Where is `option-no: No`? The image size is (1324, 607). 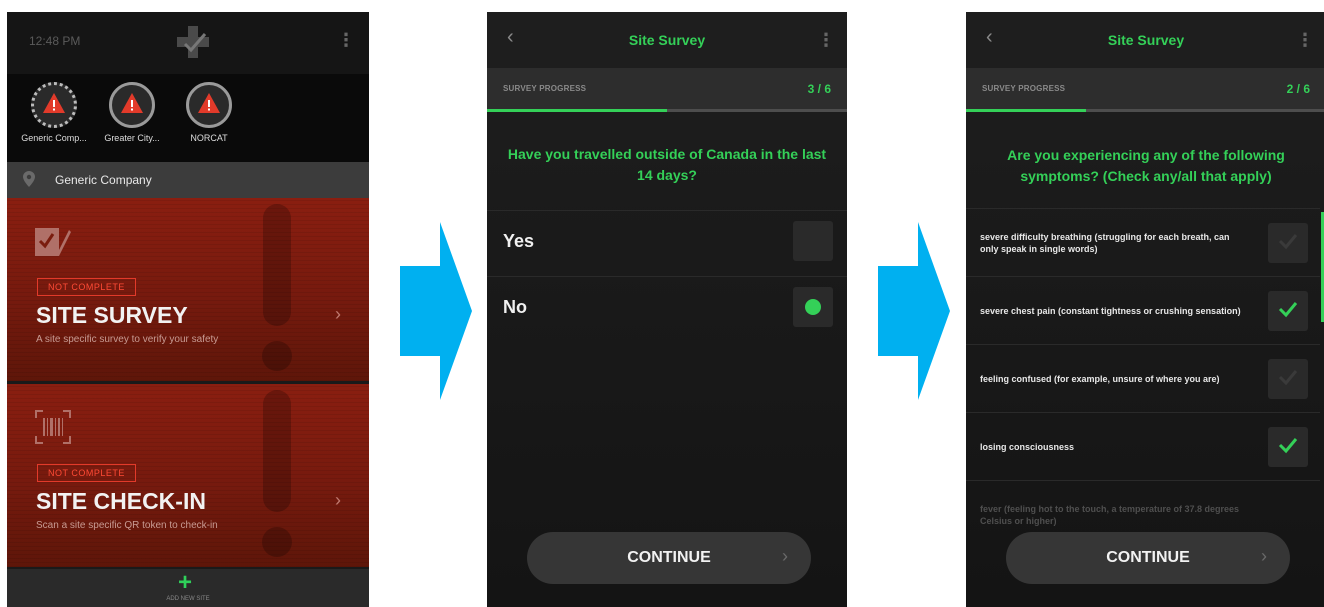
option-no: No is located at coordinates (667, 307).